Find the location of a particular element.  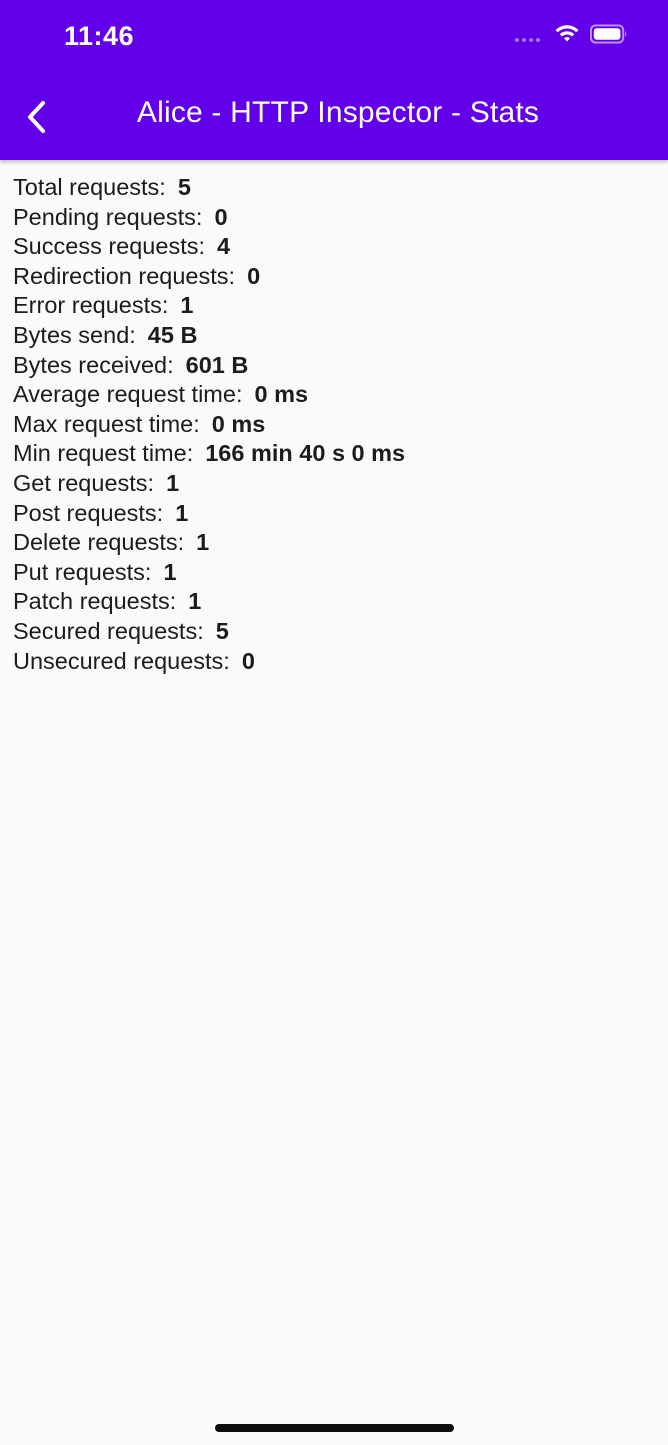

stat-label: Delete requests: is located at coordinates (99, 542).